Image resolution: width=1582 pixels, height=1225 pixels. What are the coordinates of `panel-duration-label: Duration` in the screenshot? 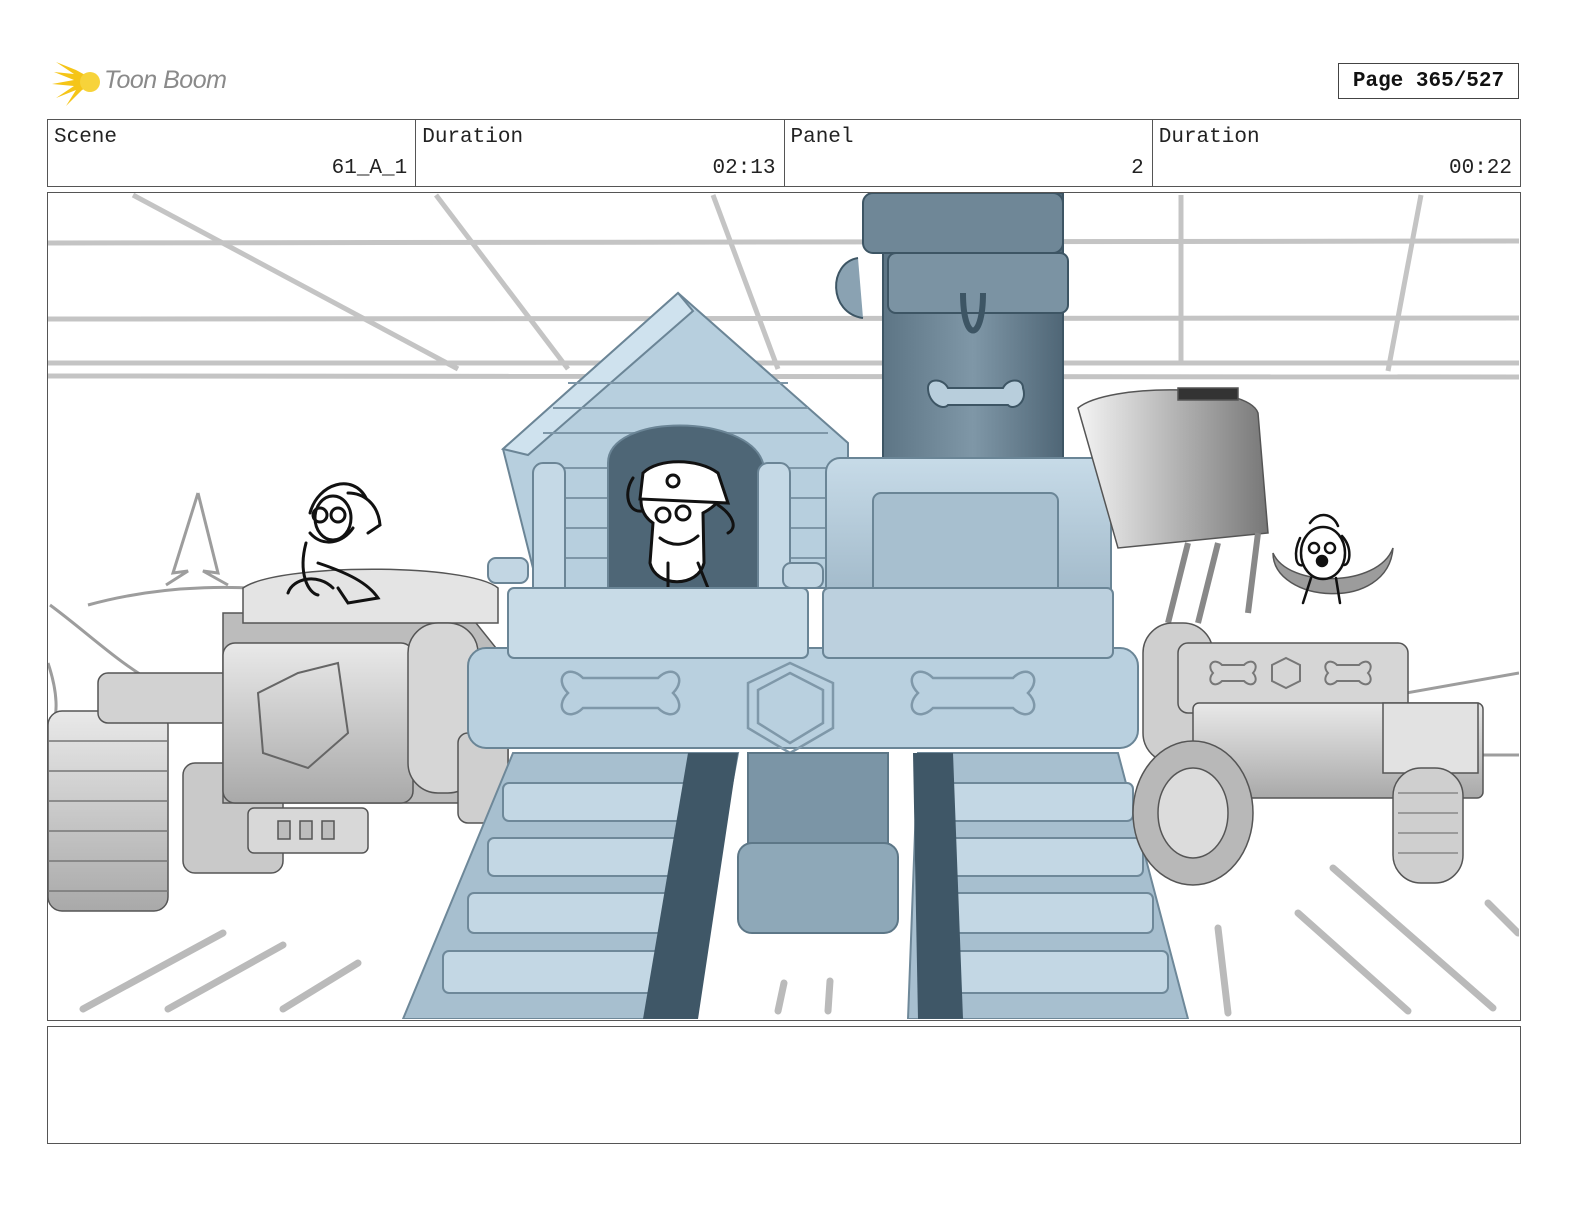 It's located at (1209, 137).